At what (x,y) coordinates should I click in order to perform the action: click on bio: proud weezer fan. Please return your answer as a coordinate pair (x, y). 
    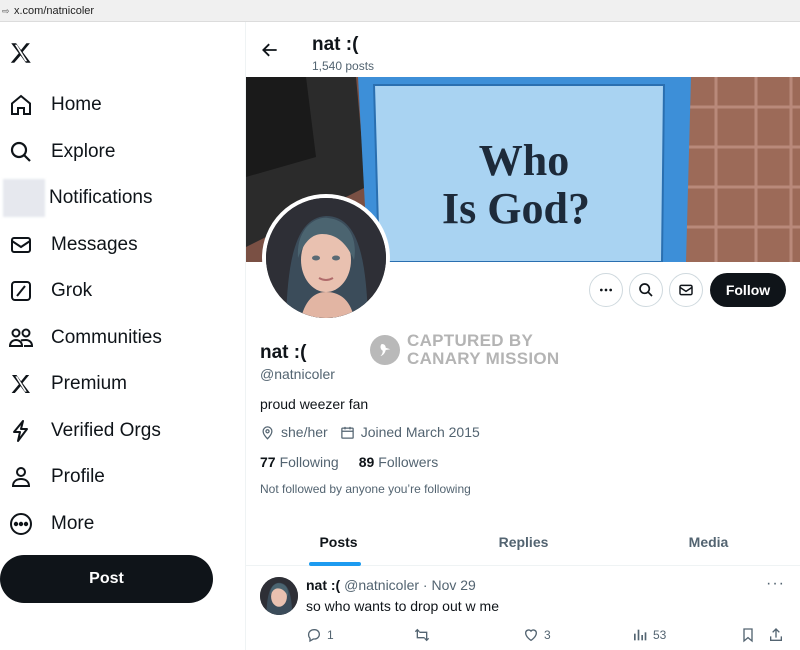
    Looking at the image, I should click on (314, 404).